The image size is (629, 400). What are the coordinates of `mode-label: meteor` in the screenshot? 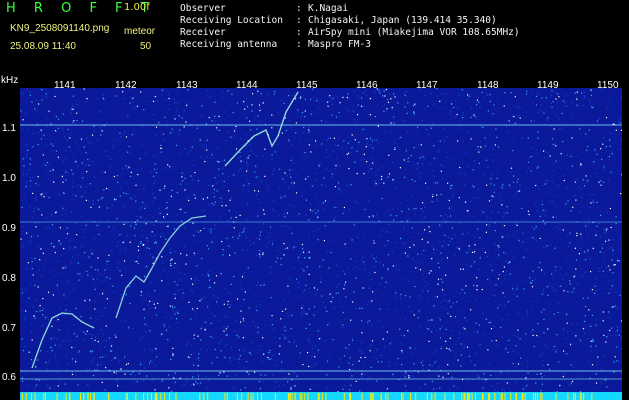 It's located at (140, 31).